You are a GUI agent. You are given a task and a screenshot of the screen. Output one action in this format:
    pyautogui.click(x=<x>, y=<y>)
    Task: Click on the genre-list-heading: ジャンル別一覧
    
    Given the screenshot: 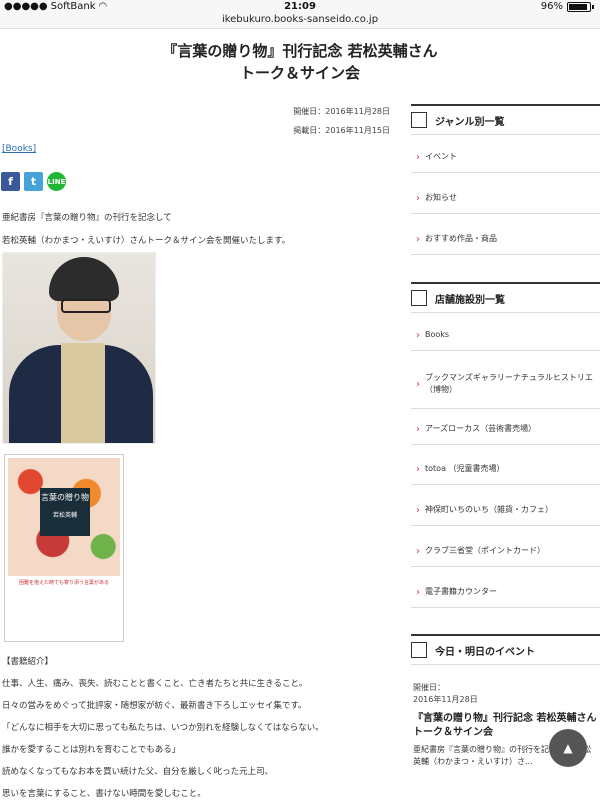 What is the action you would take?
    pyautogui.click(x=505, y=119)
    